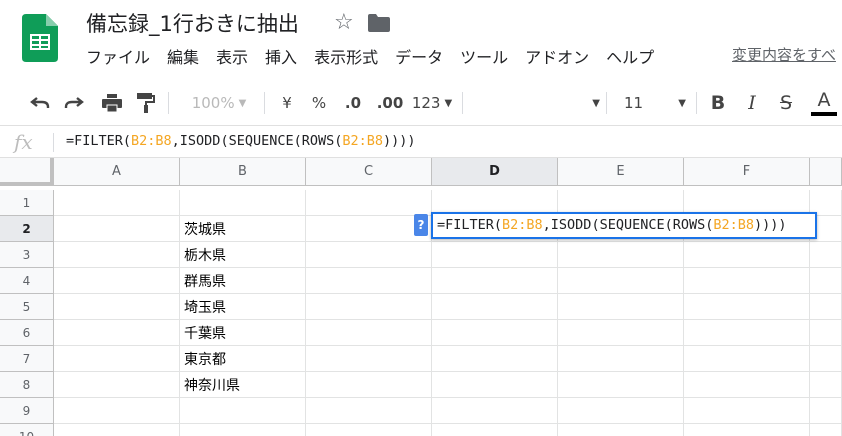  I want to click on cell-d4, so click(495, 281).